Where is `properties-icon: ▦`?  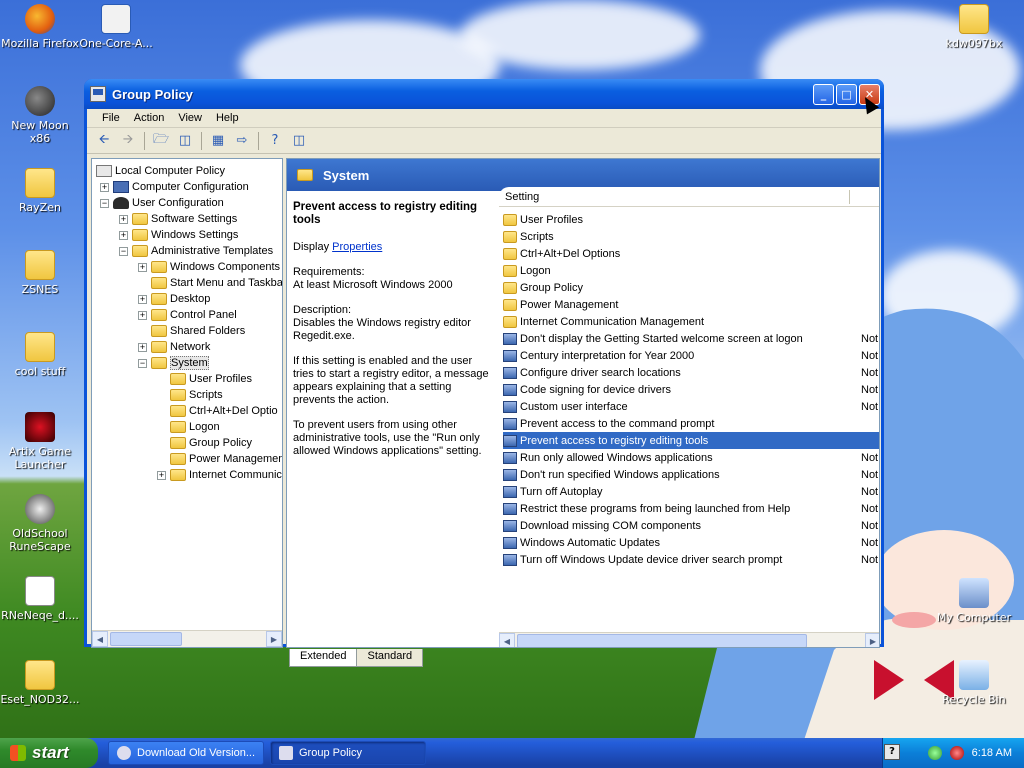
properties-icon: ▦ is located at coordinates (218, 141).